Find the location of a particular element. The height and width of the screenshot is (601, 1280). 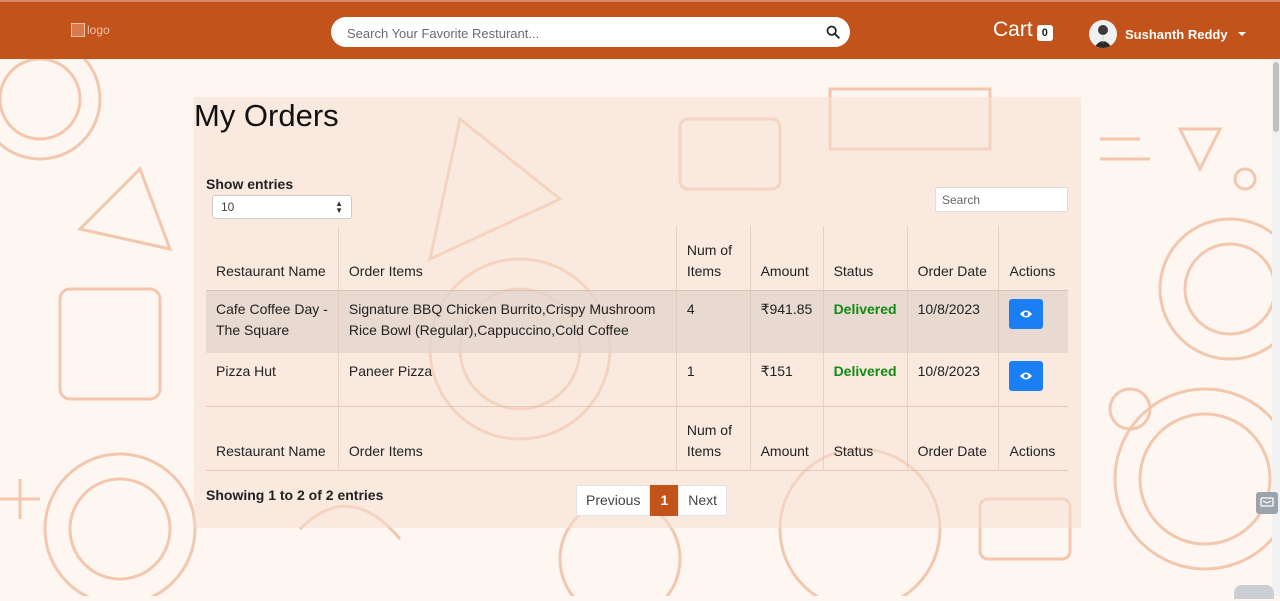

cell-num-items: 4 is located at coordinates (713, 321).